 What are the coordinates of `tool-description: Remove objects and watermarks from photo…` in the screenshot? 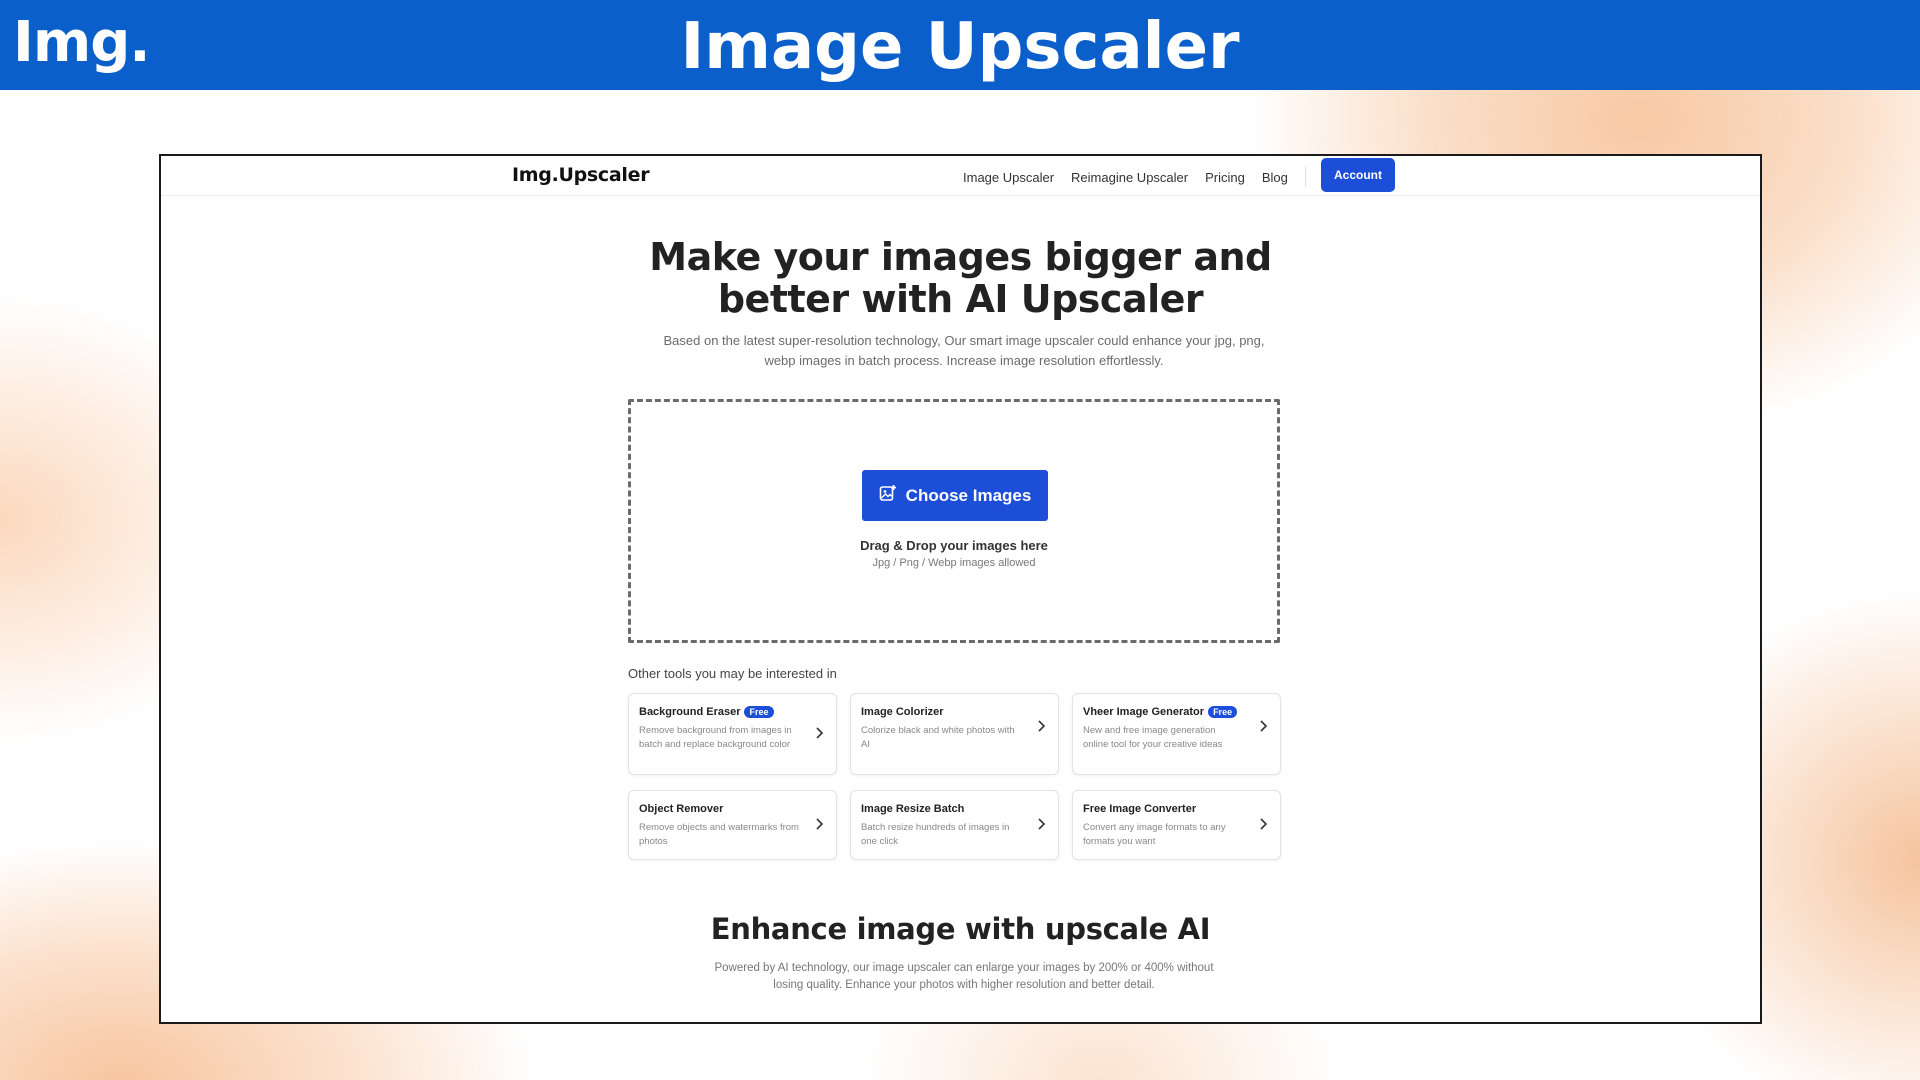 It's located at (719, 834).